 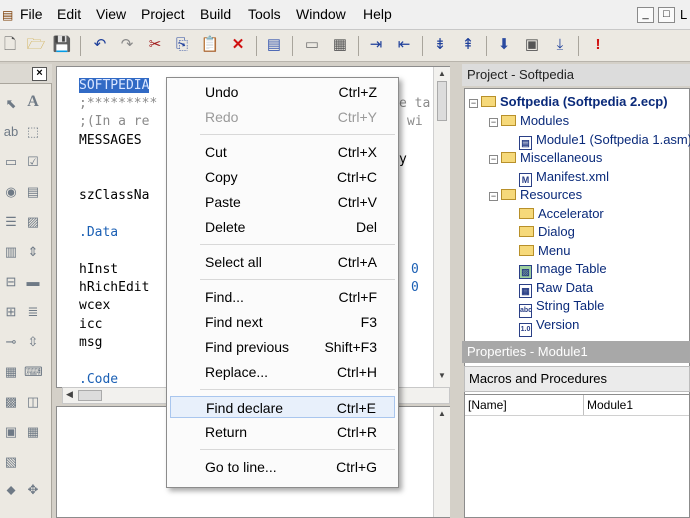 I want to click on track-tool-icon: ⊸, so click(x=11, y=342).